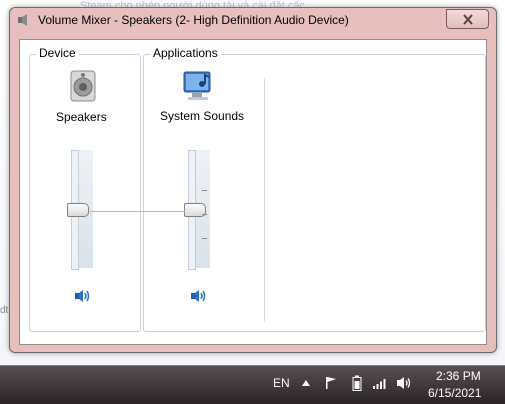 The image size is (505, 404). What do you see at coordinates (81, 117) in the screenshot?
I see `device-name: Speakers` at bounding box center [81, 117].